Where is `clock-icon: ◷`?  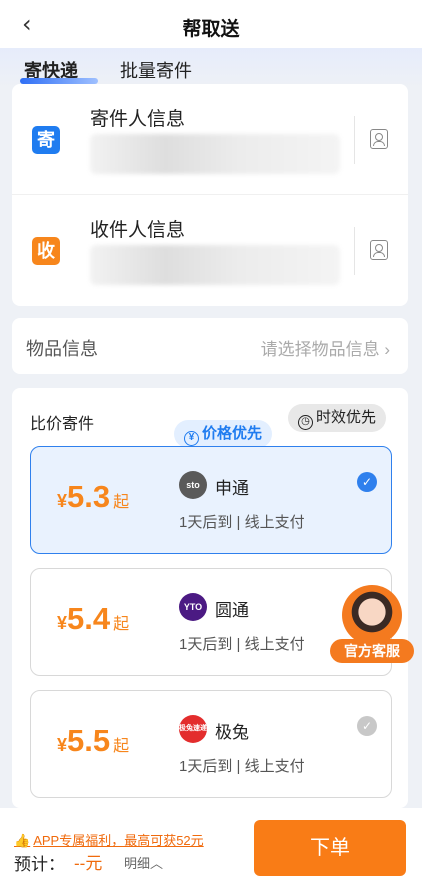
clock-icon: ◷ is located at coordinates (305, 422).